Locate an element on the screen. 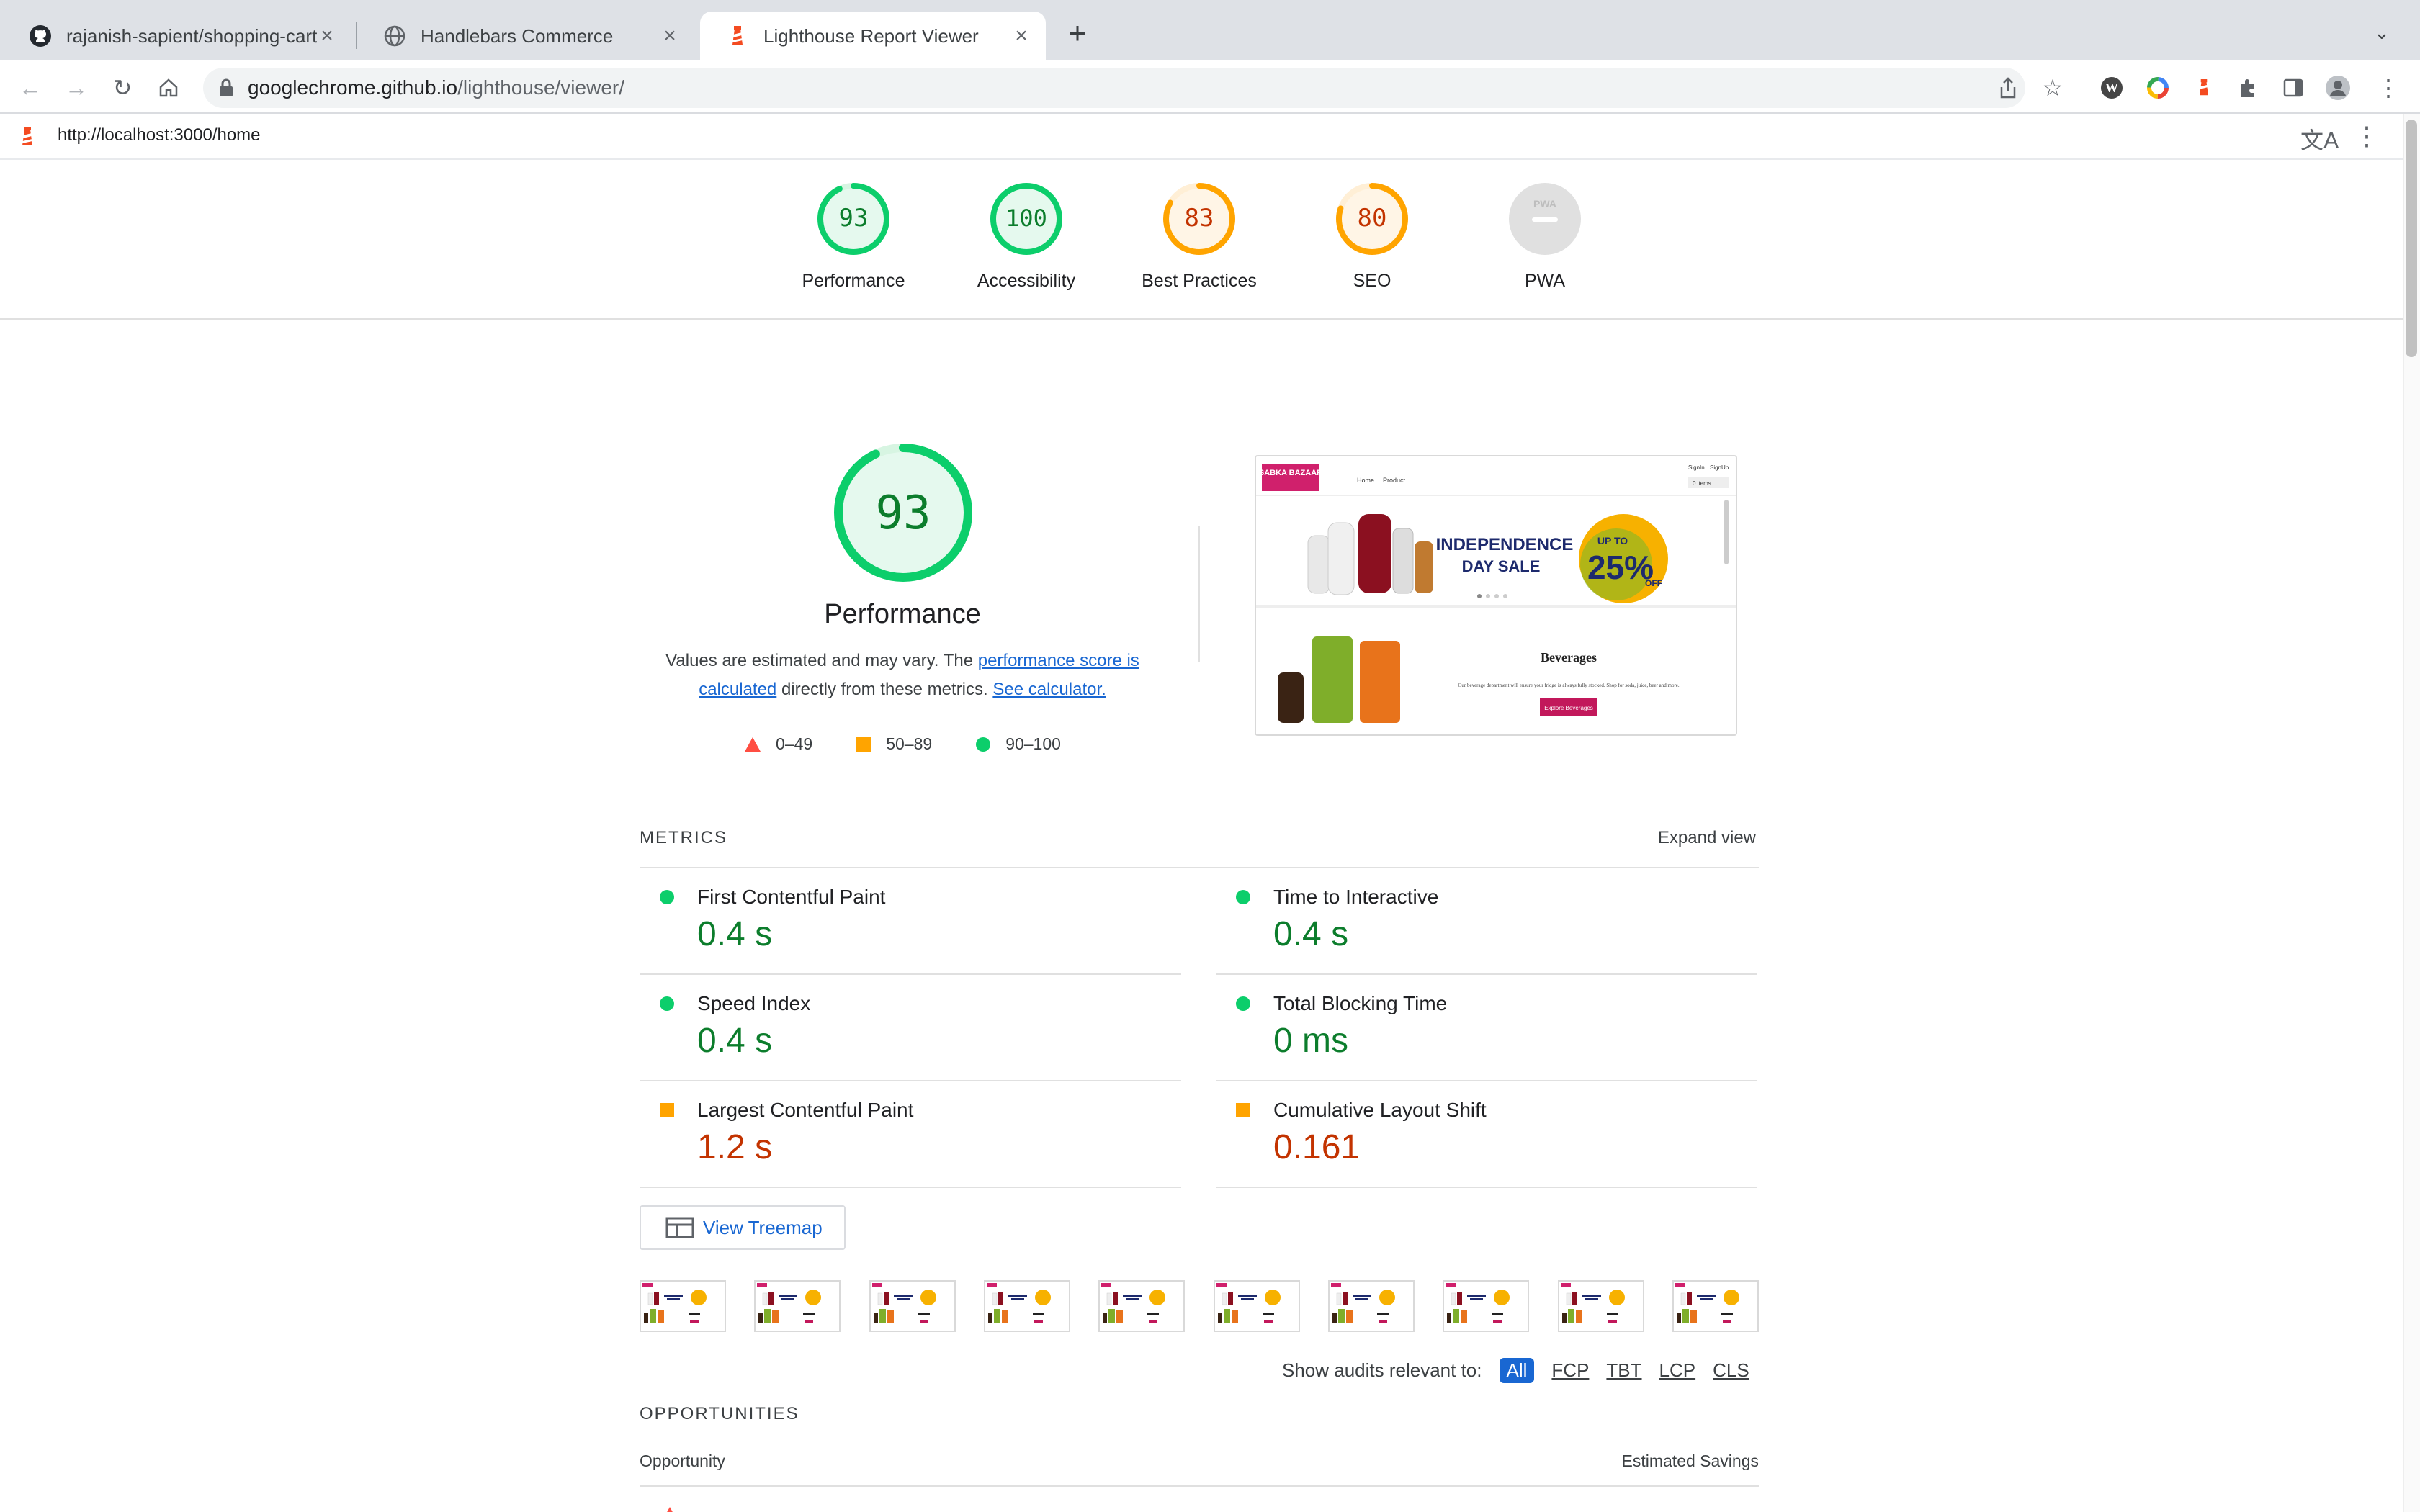 This screenshot has height=1512, width=2420. side-panel-icon is located at coordinates (2293, 87).